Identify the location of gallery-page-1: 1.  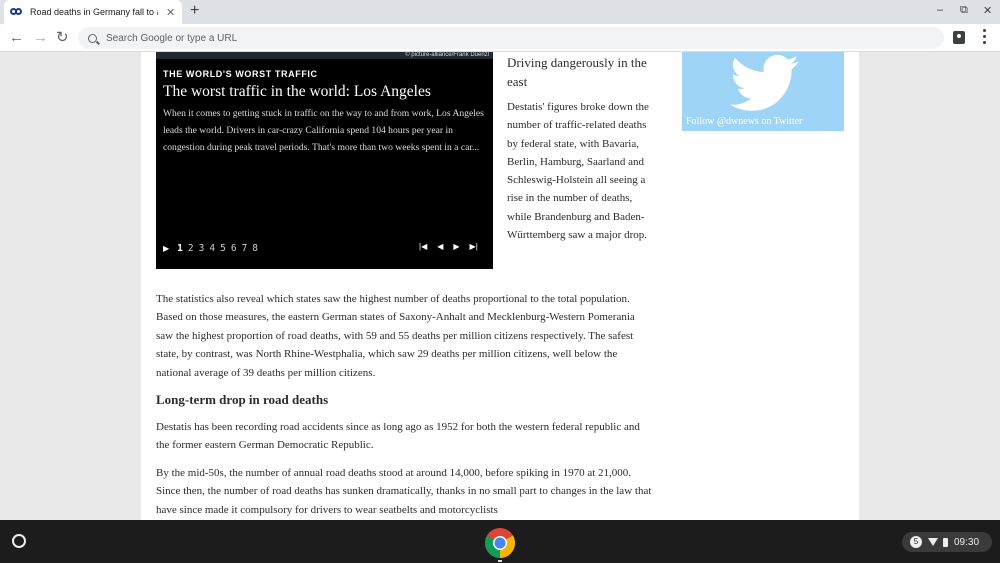
(180, 248).